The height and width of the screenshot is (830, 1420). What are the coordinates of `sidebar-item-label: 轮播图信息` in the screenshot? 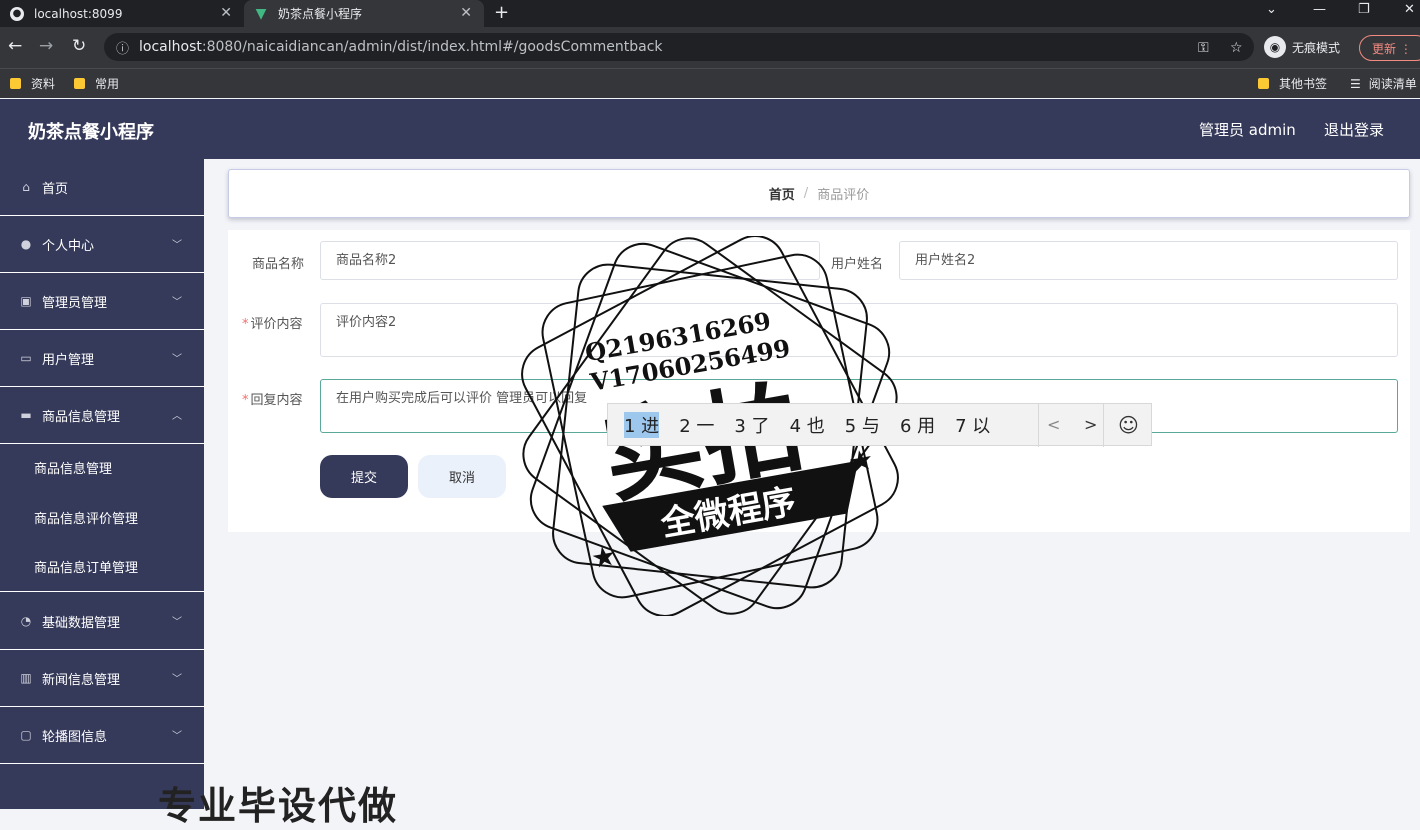 It's located at (75, 737).